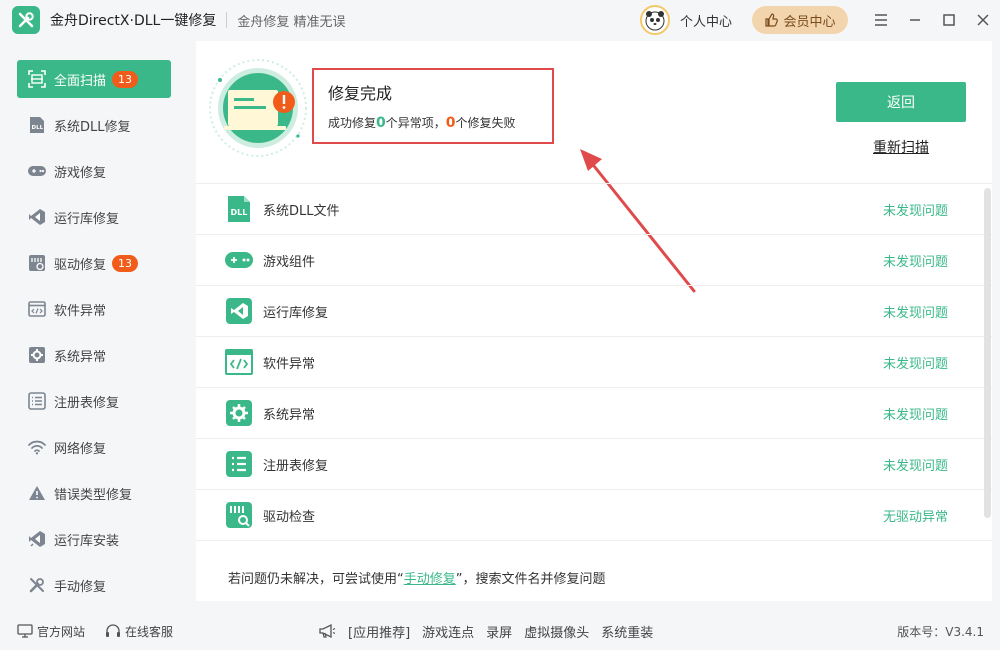  I want to click on sidebar-item-label: 运行库安装, so click(87, 541).